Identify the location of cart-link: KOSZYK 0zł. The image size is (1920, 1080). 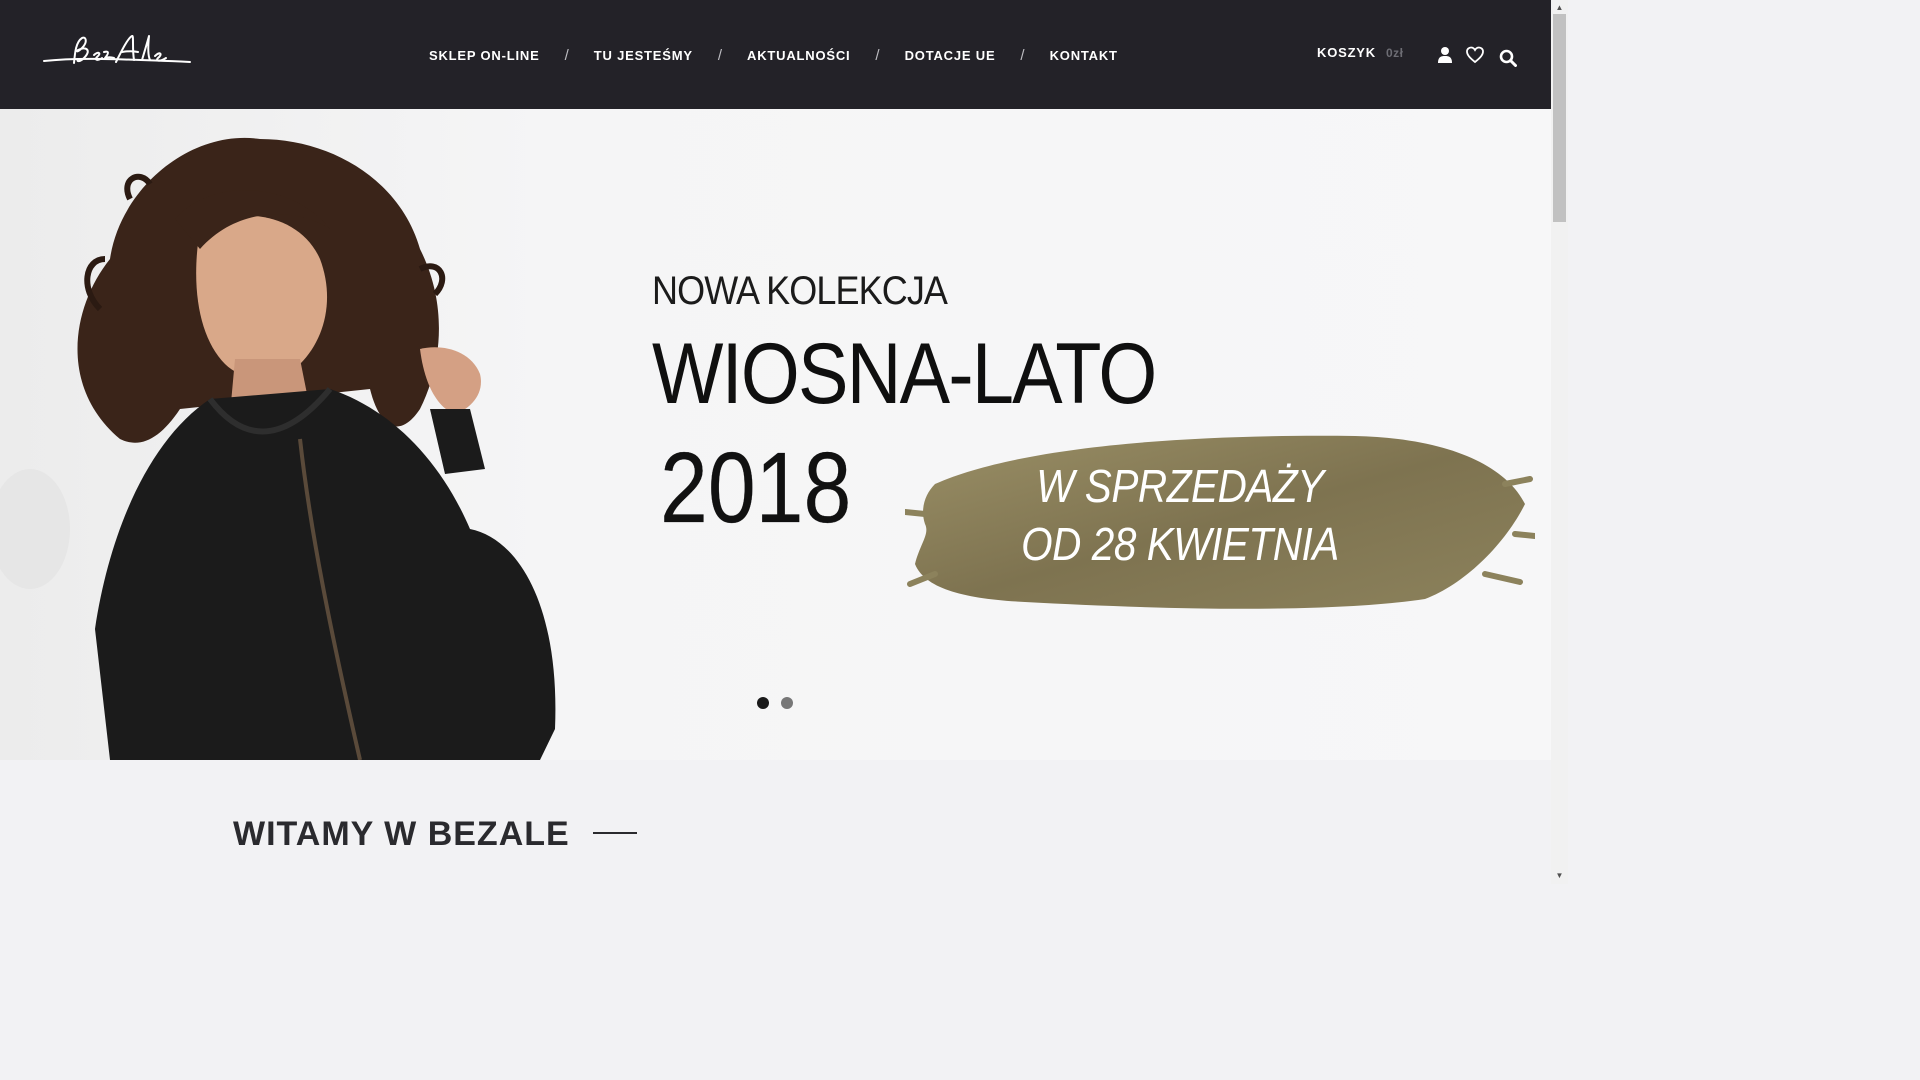
(1360, 52).